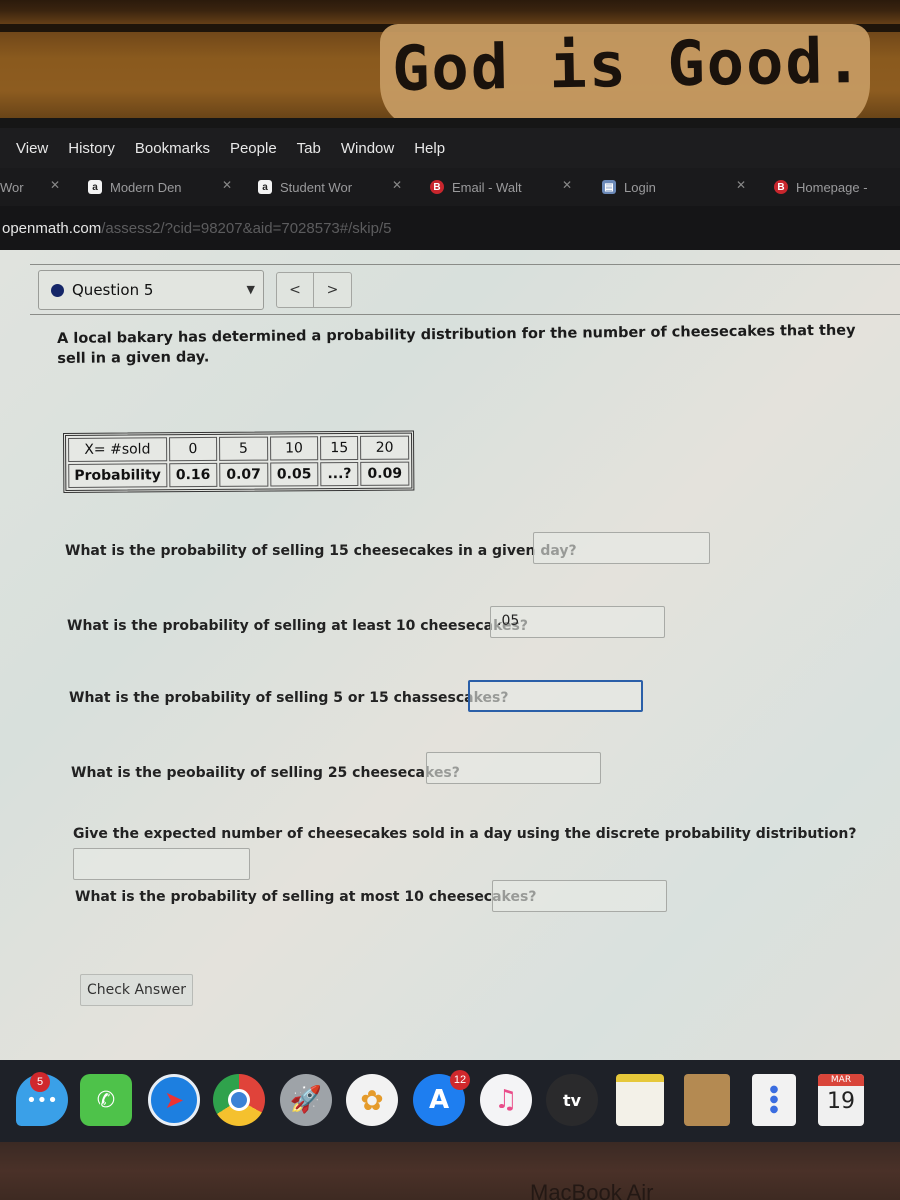 The height and width of the screenshot is (1200, 900). Describe the element at coordinates (450, 1171) in the screenshot. I see `laptop-bezel` at that location.